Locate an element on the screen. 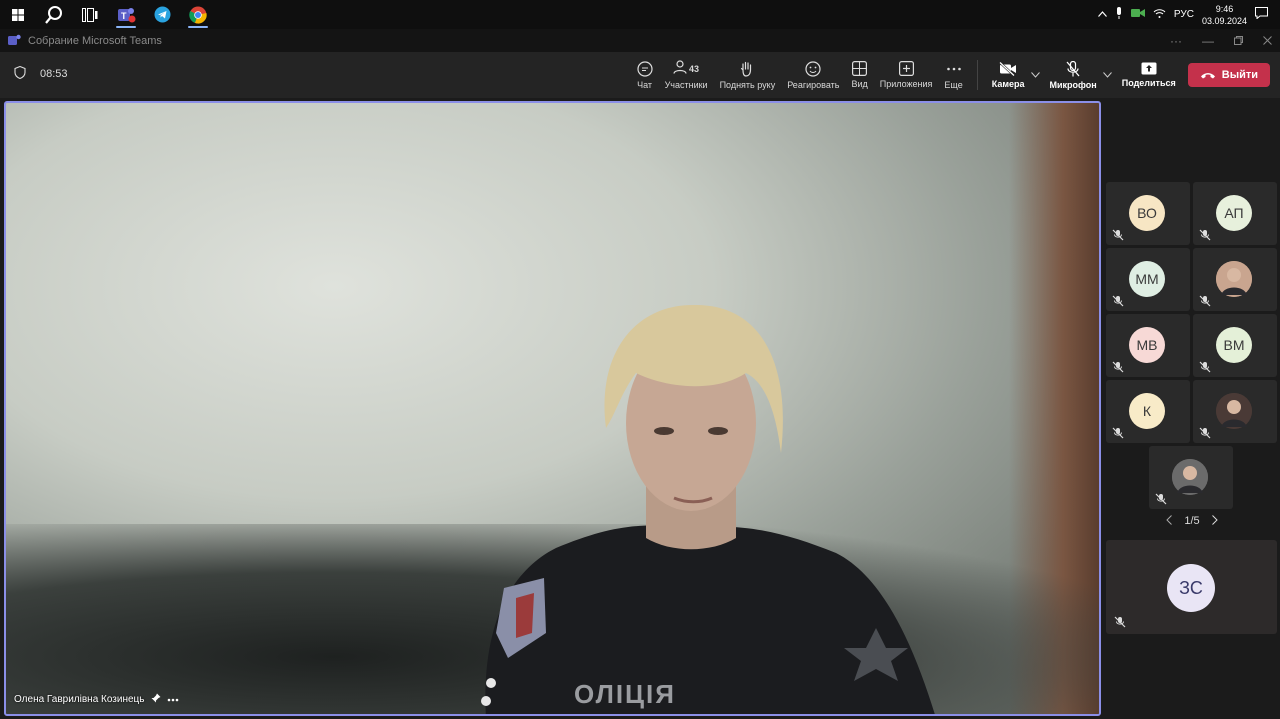  camera-options-chevron-icon is located at coordinates (1035, 75).